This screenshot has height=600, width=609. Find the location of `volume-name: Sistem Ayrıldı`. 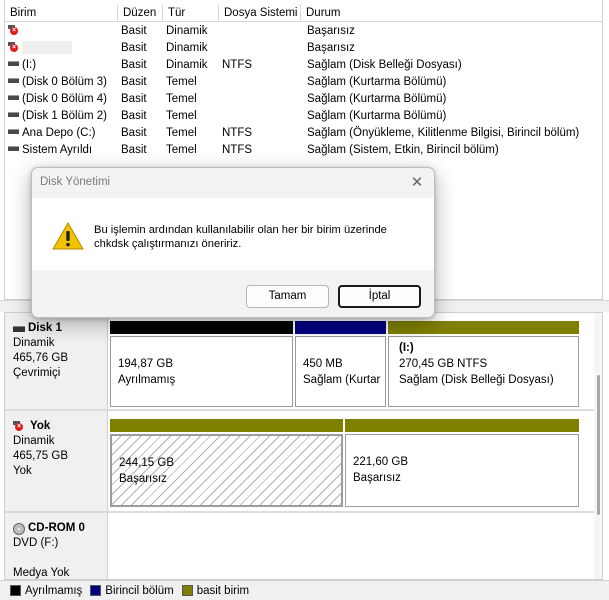

volume-name: Sistem Ayrıldı is located at coordinates (57, 150).